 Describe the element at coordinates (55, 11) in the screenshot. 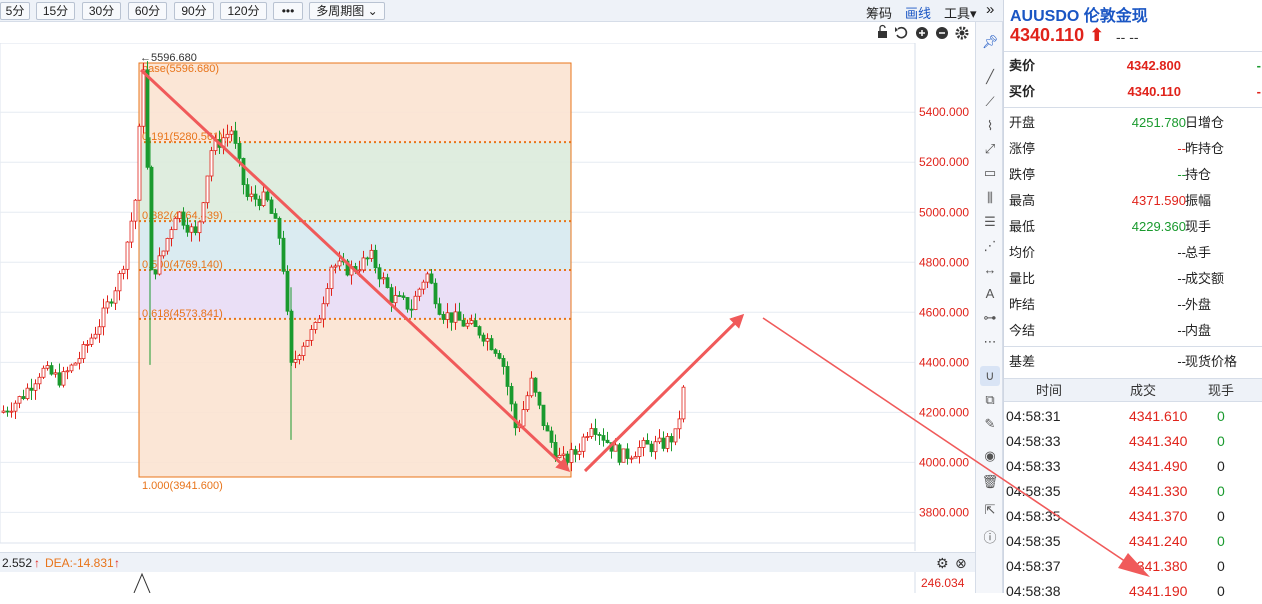

I see `period-15m-button: 15分` at that location.